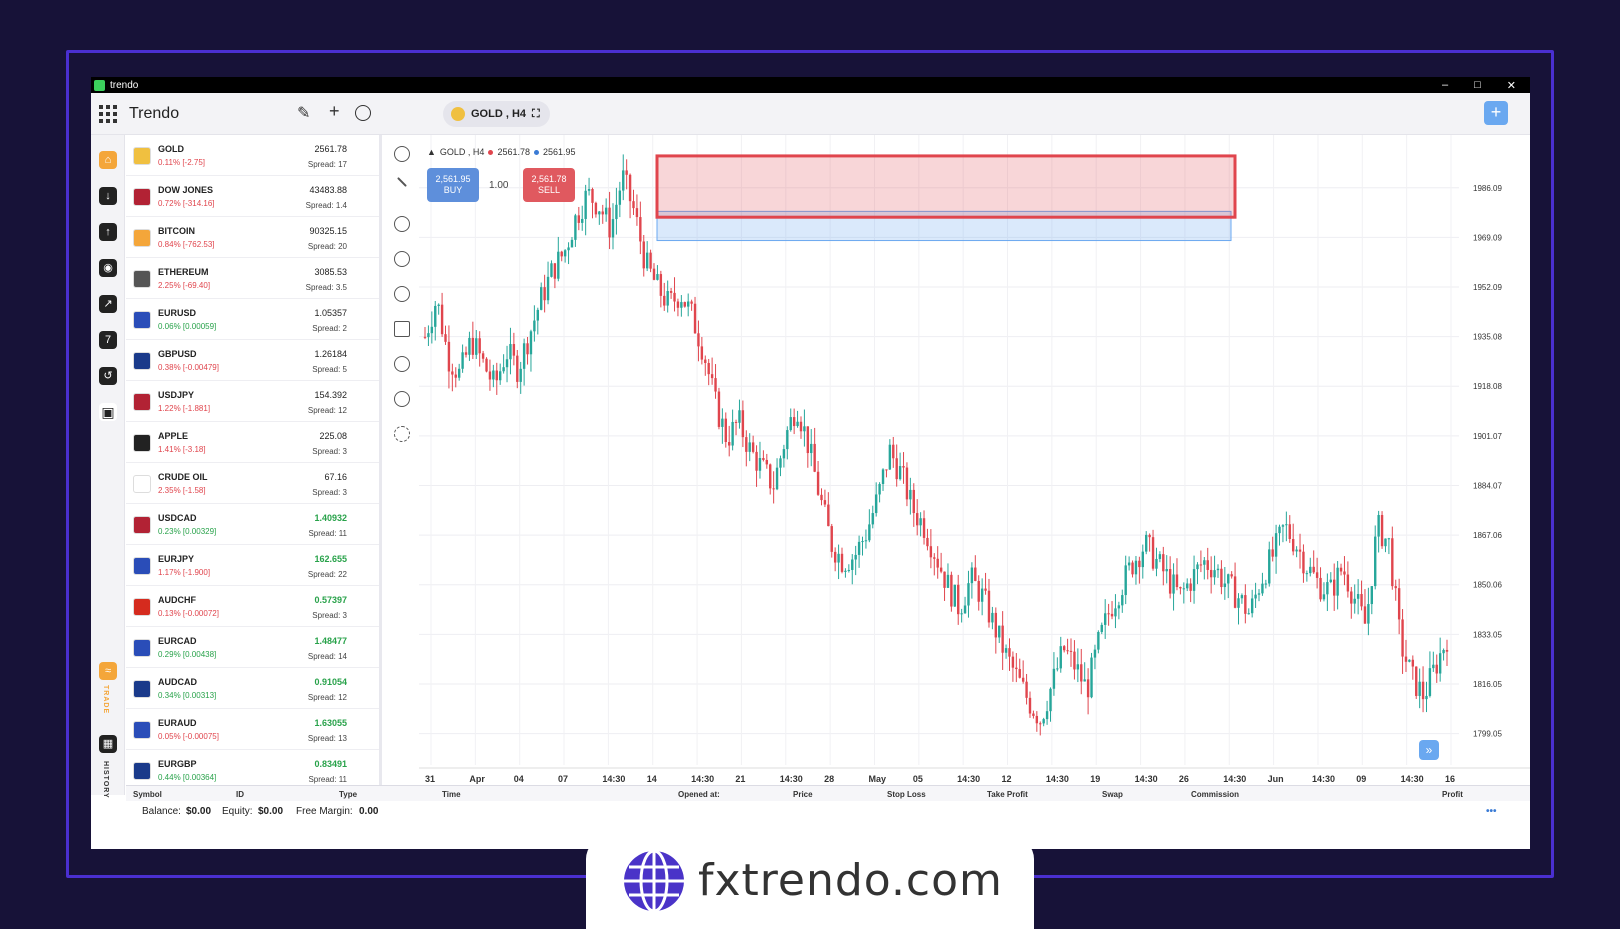 The width and height of the screenshot is (1620, 929). What do you see at coordinates (451, 794) in the screenshot?
I see `col-time: Time` at bounding box center [451, 794].